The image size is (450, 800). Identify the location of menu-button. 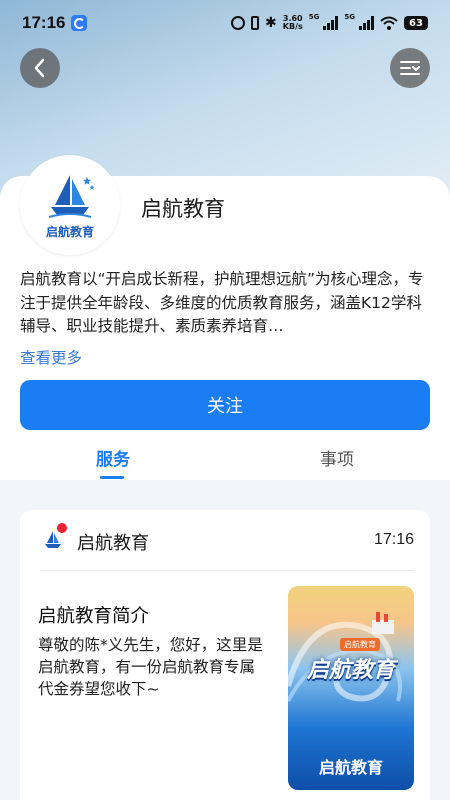
(410, 68).